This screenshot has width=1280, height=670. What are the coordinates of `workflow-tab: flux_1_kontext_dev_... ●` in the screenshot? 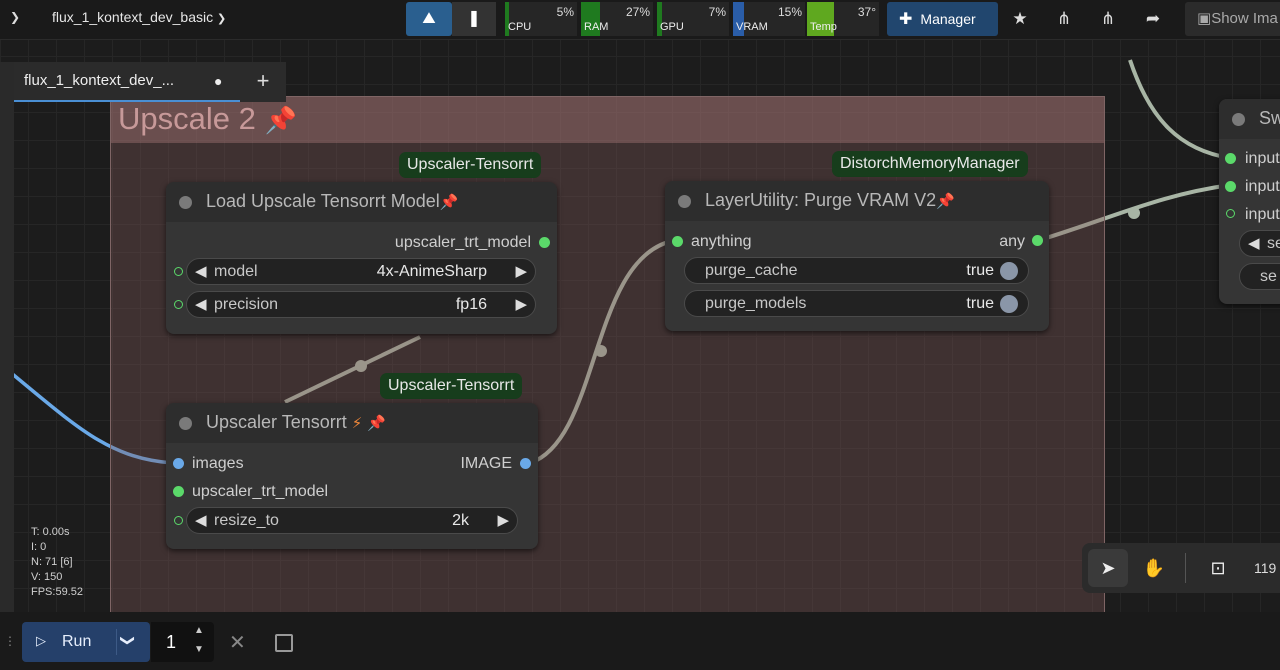 It's located at (127, 82).